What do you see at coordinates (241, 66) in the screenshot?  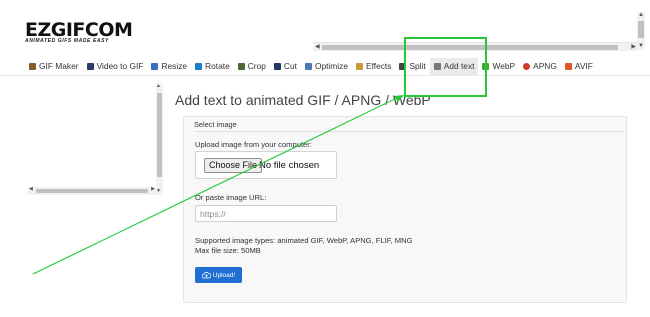 I see `crop-icon` at bounding box center [241, 66].